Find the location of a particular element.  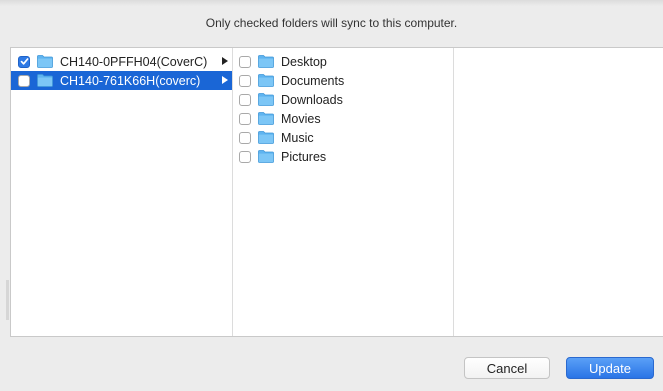

folder-label: Pictures is located at coordinates (304, 156).